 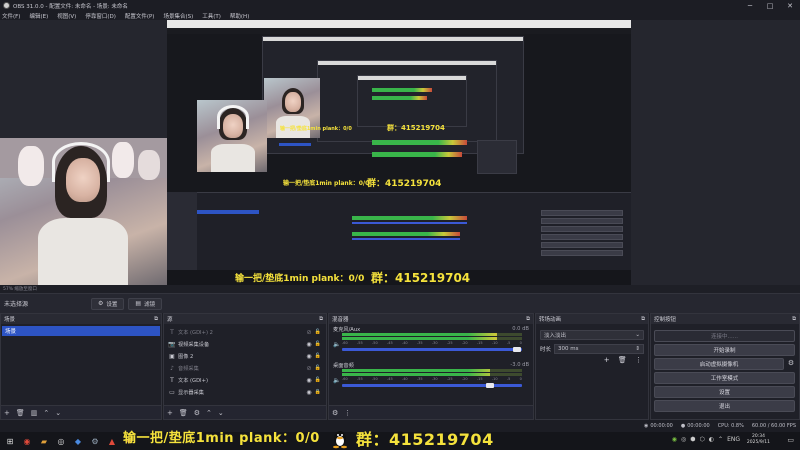 What do you see at coordinates (720, 439) in the screenshot?
I see `tray-chevron-icon: ⌃` at bounding box center [720, 439].